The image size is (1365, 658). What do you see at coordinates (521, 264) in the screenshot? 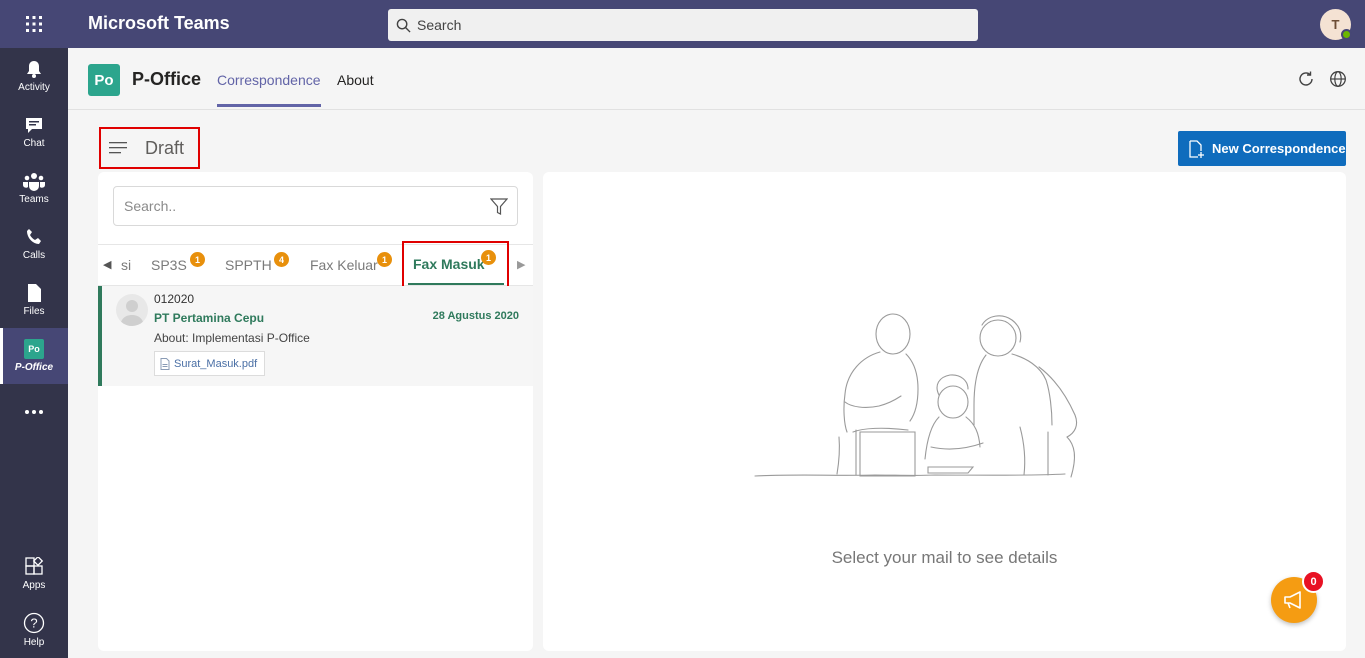
I see `scroll-right-arrow-icon: ▶` at bounding box center [521, 264].